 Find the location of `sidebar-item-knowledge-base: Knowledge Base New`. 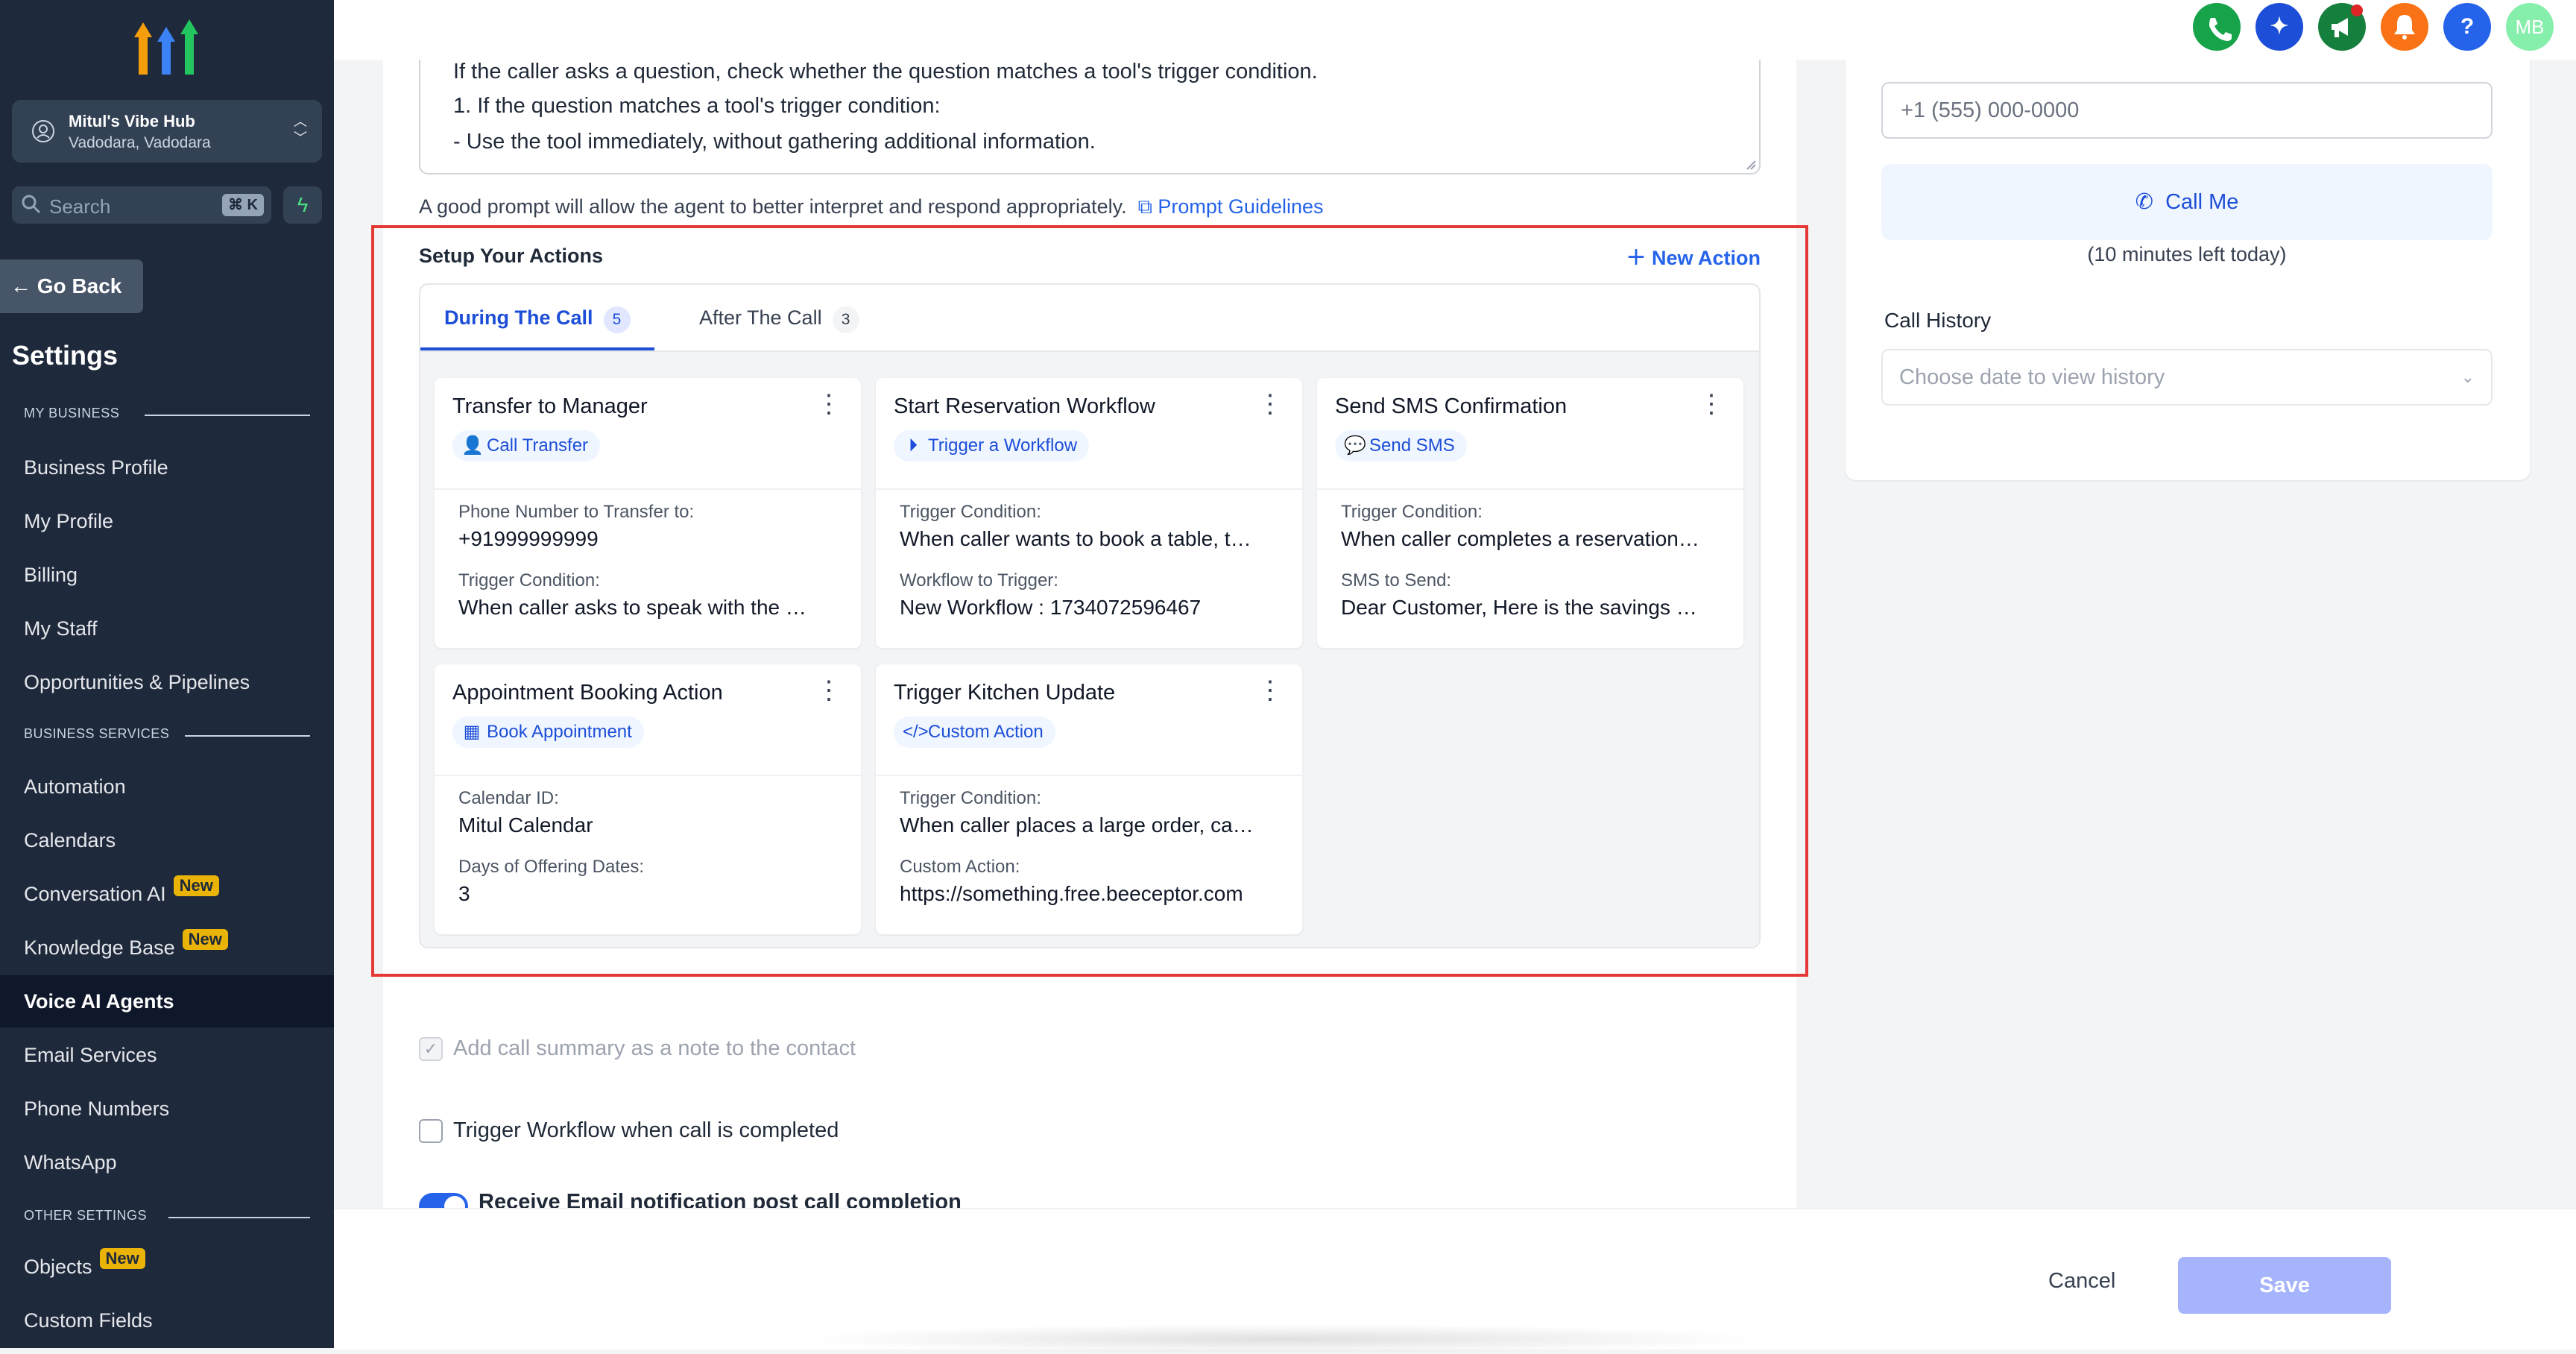

sidebar-item-knowledge-base: Knowledge Base New is located at coordinates (167, 948).